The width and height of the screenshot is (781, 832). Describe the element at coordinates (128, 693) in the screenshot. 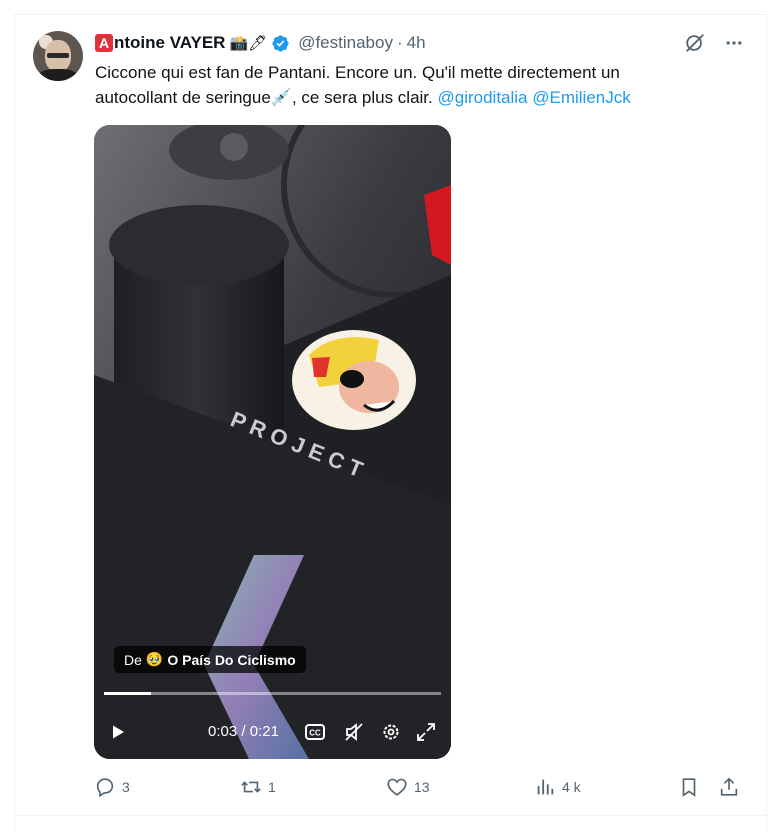

I see `video-progress-fill` at that location.